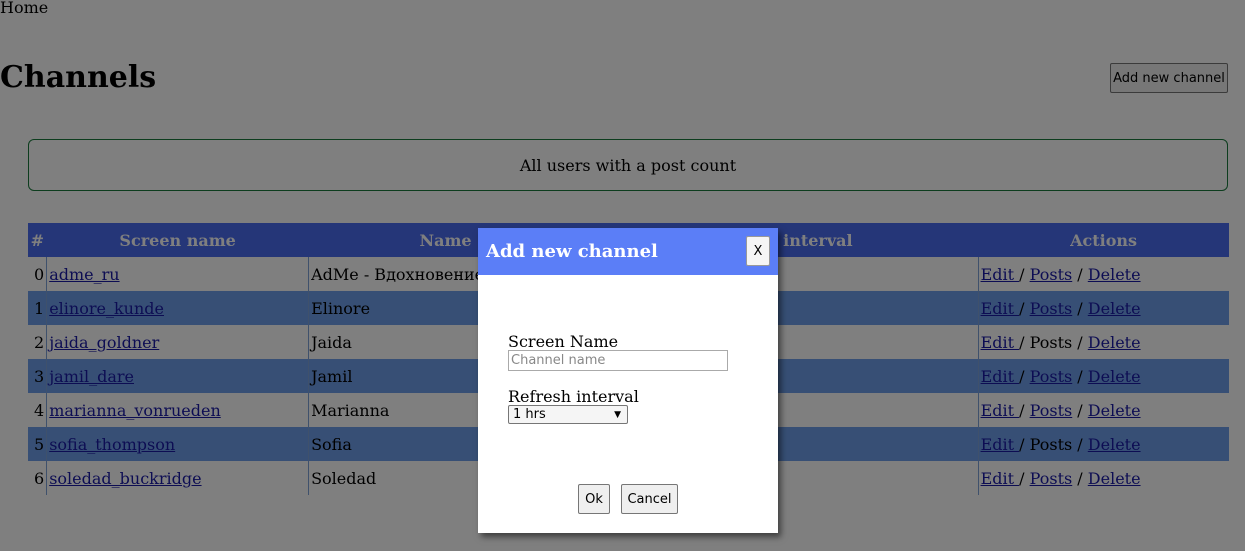 The width and height of the screenshot is (1245, 551). Describe the element at coordinates (568, 414) in the screenshot. I see `refresh-interval-select: 1 hrs ▼` at that location.